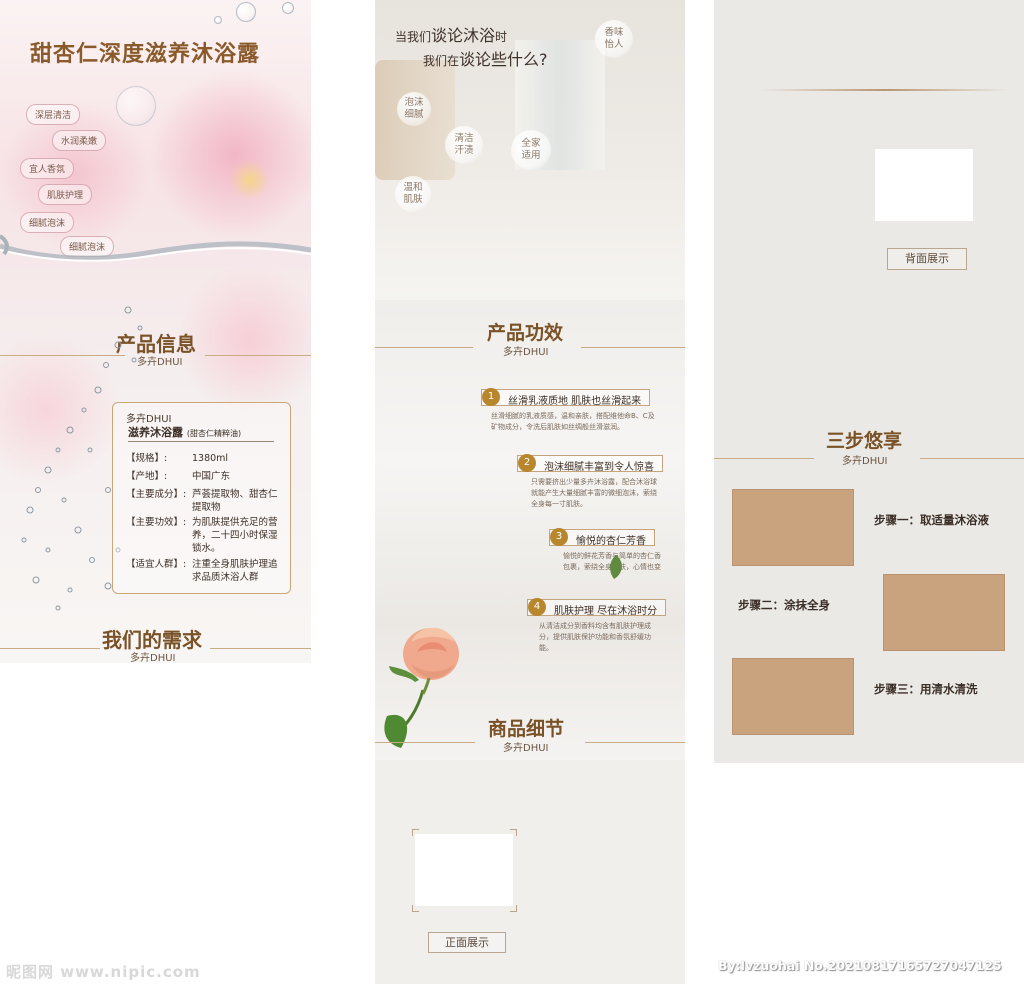  I want to click on info-value: 1380ml, so click(210, 458).